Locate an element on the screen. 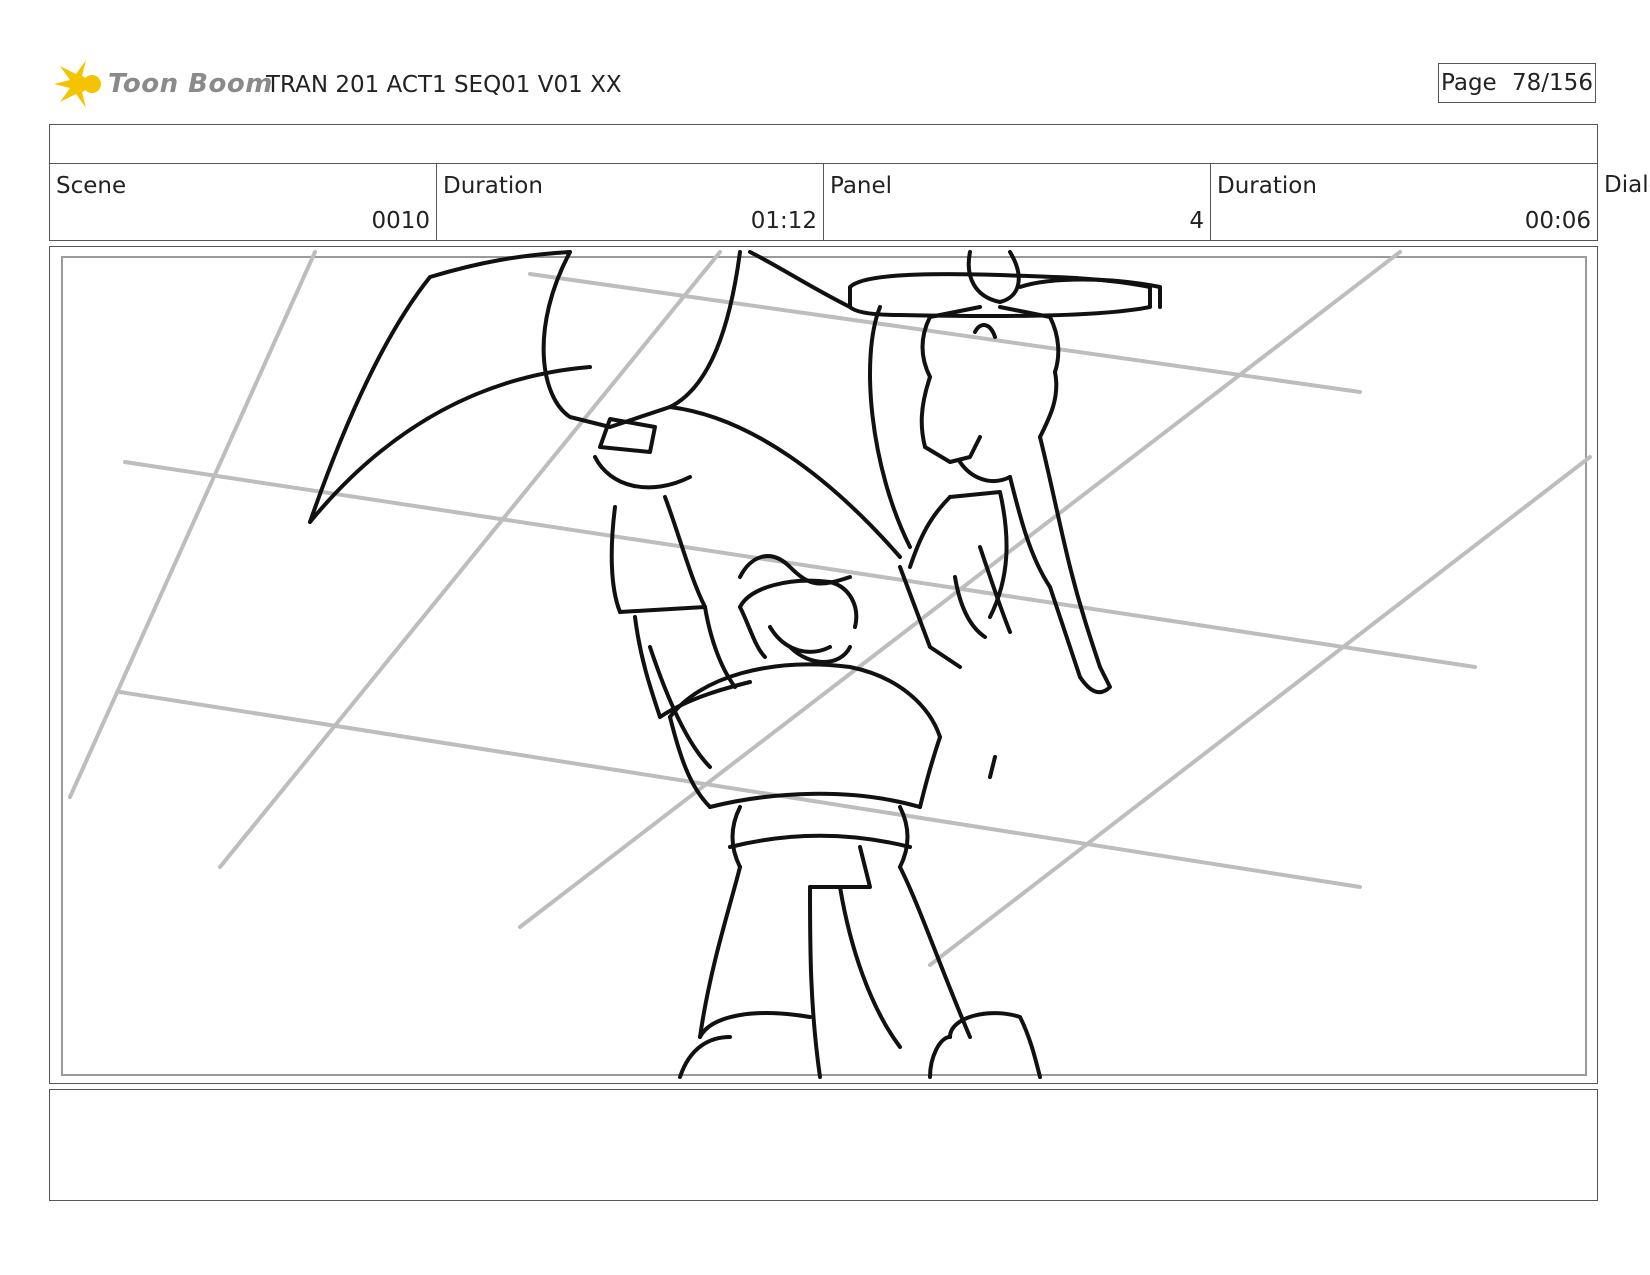  scene-duration-cell: Duration 01:12 is located at coordinates (630, 202).